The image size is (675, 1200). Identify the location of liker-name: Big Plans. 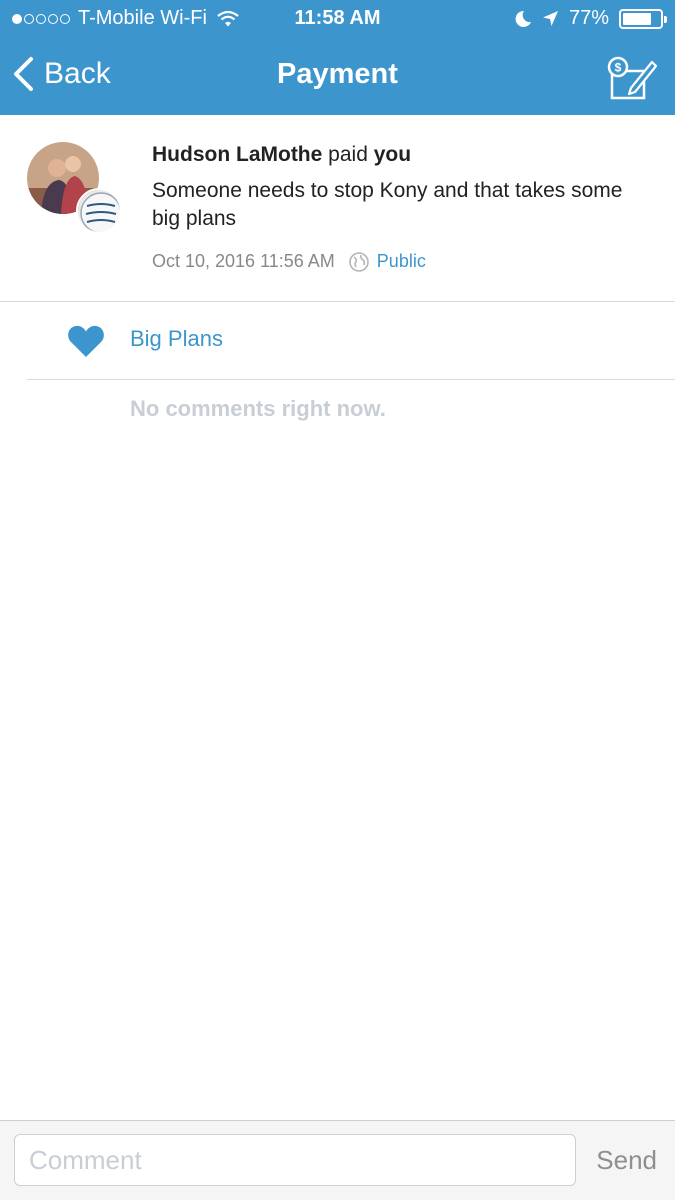
(176, 339).